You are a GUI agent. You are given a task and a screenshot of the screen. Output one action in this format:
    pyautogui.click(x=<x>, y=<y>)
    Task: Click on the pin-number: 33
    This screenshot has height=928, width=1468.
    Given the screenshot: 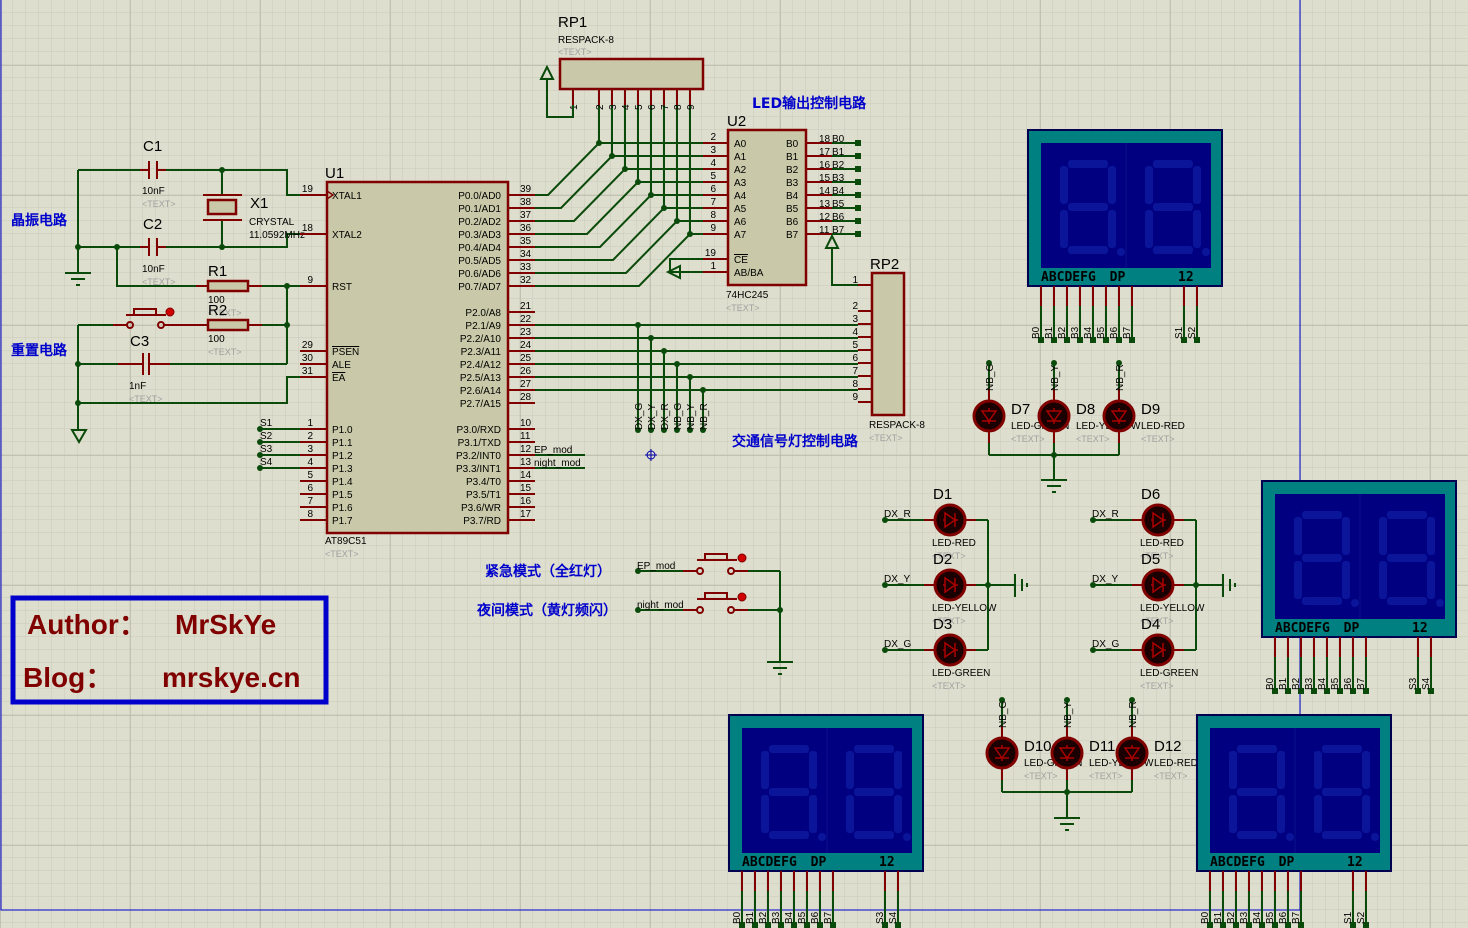 What is the action you would take?
    pyautogui.click(x=526, y=267)
    